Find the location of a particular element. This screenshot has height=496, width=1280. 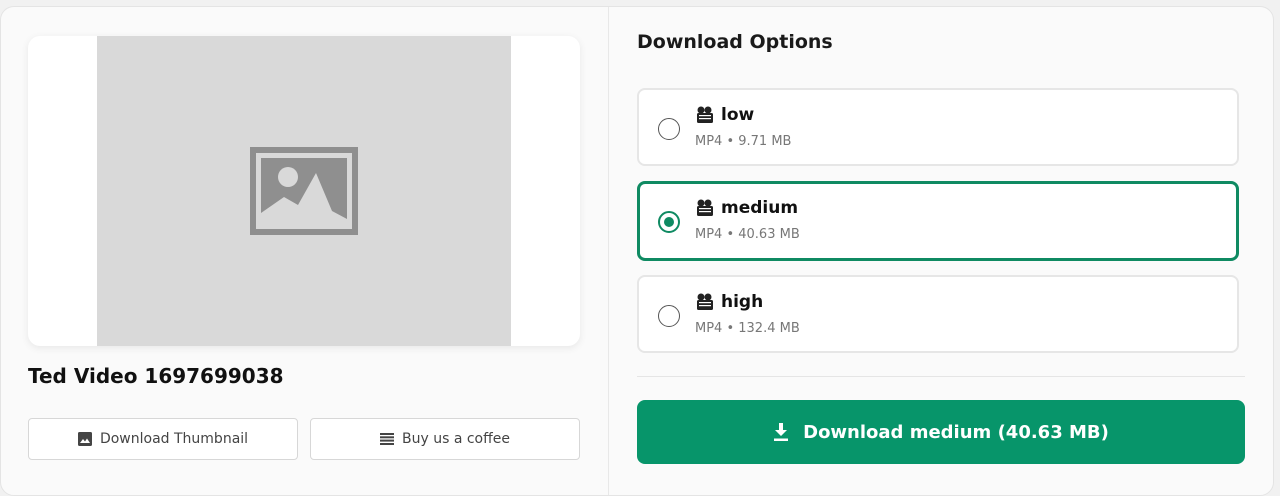

option-label: high is located at coordinates (742, 302).